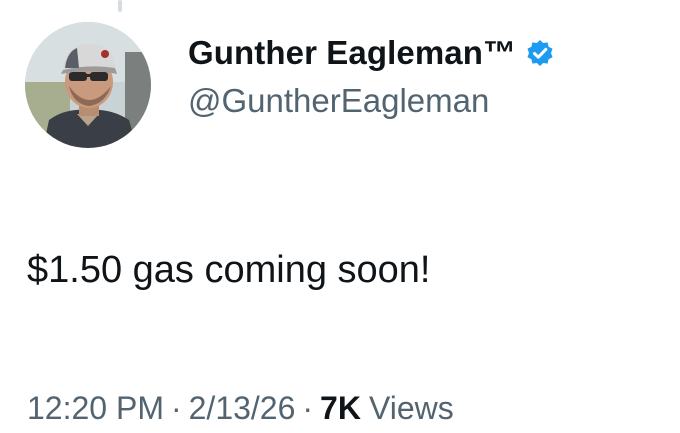 Image resolution: width=680 pixels, height=433 pixels. I want to click on avatar, so click(88, 85).